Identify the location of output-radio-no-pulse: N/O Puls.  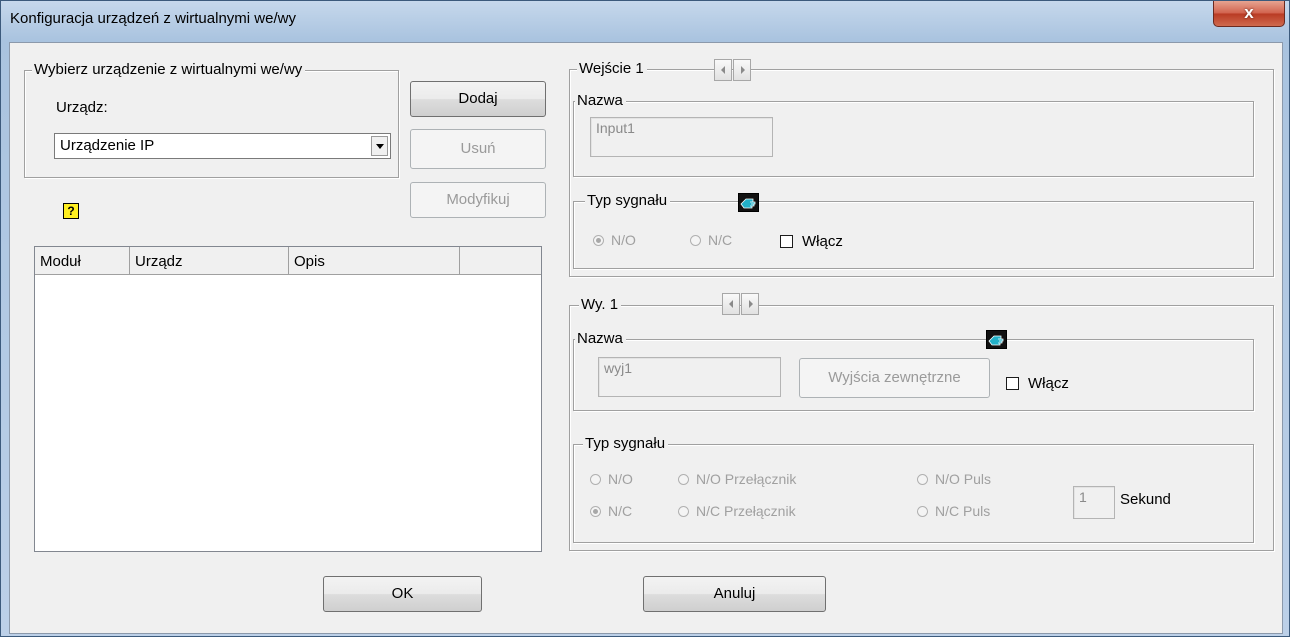
(954, 479).